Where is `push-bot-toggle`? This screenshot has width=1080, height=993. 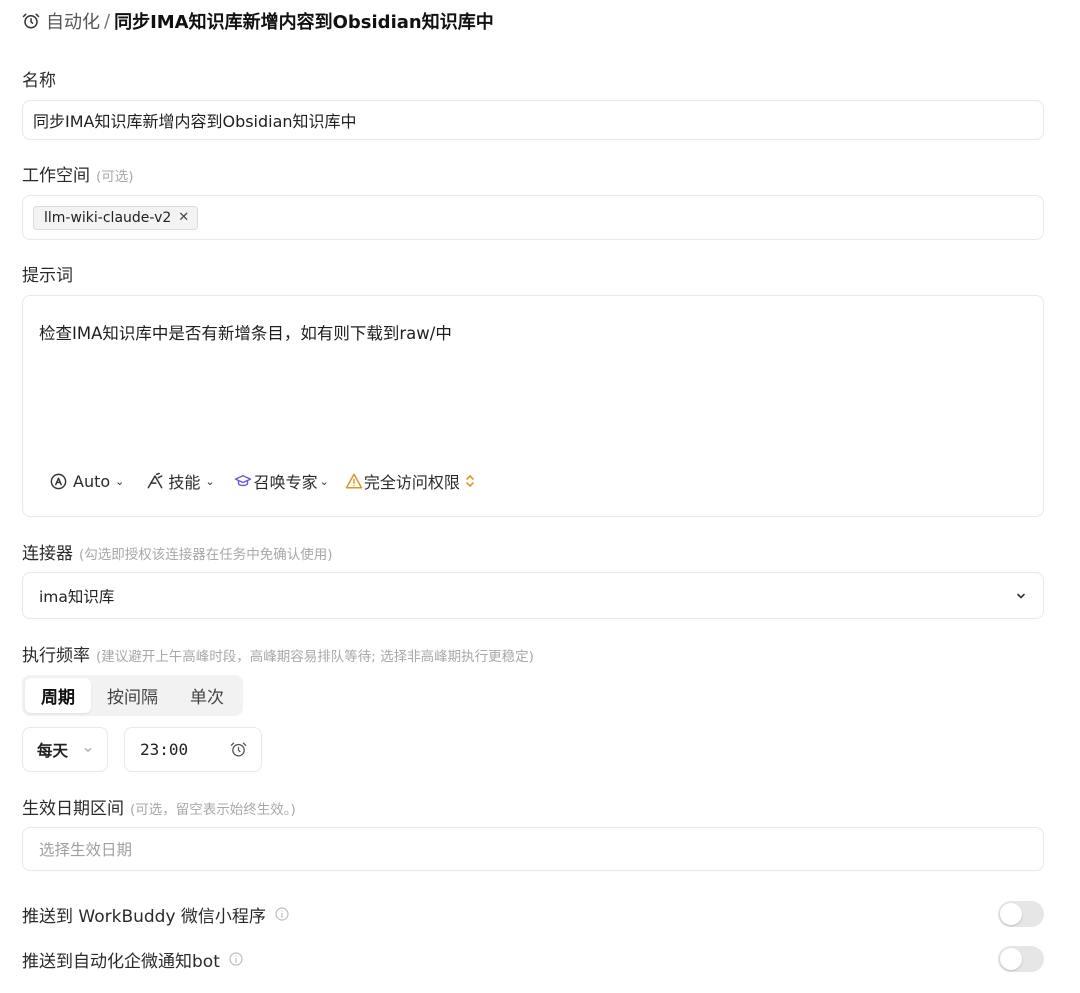 push-bot-toggle is located at coordinates (1021, 959).